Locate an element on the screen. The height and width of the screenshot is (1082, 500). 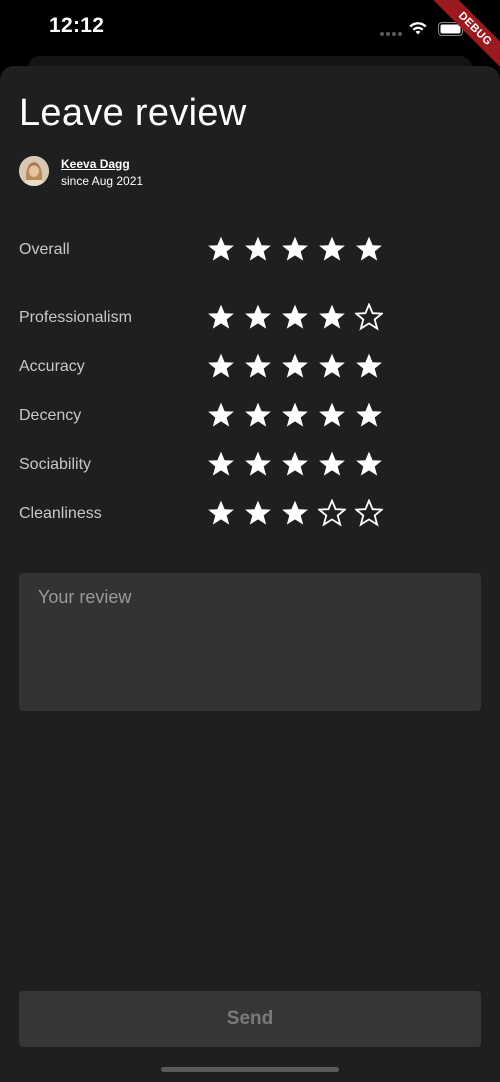
rating-row-overall: Overall is located at coordinates (209, 252).